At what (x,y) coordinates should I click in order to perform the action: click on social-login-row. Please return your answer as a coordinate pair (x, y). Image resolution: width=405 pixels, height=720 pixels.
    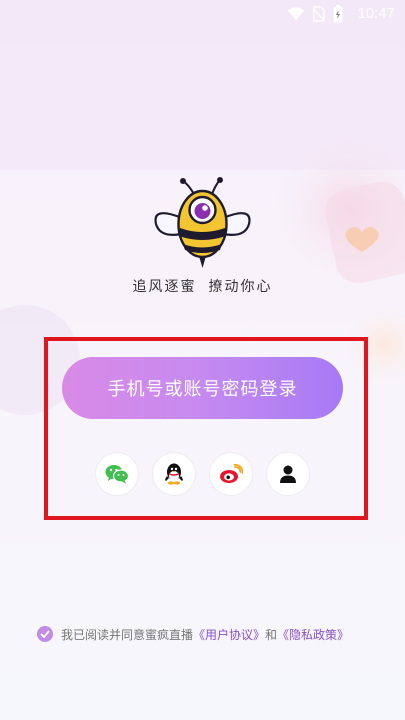
    Looking at the image, I should click on (202, 474).